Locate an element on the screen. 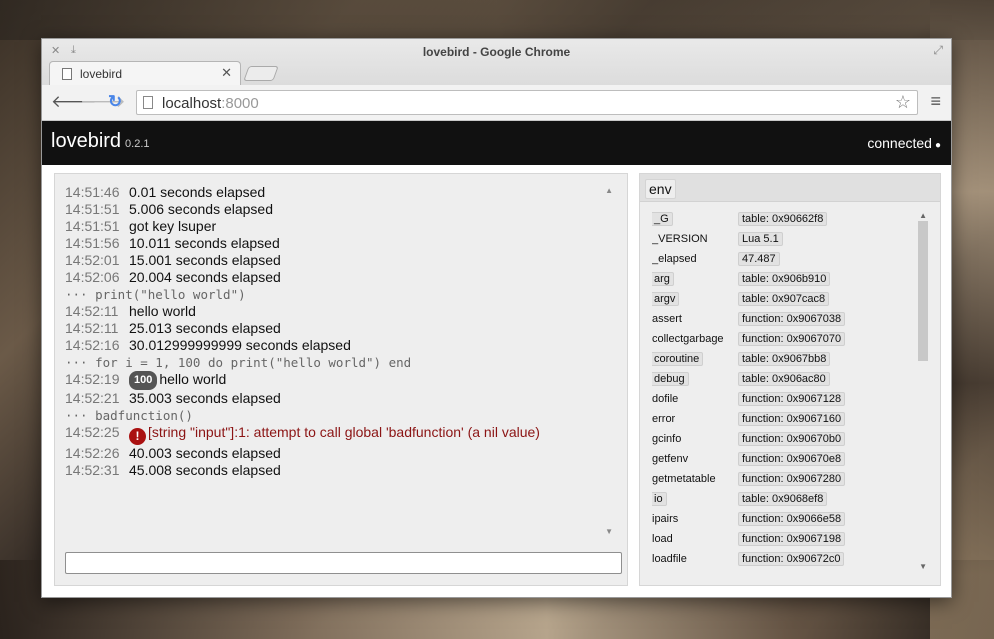 This screenshot has width=994, height=639. bookmark-star-icon: ☆ is located at coordinates (903, 102).